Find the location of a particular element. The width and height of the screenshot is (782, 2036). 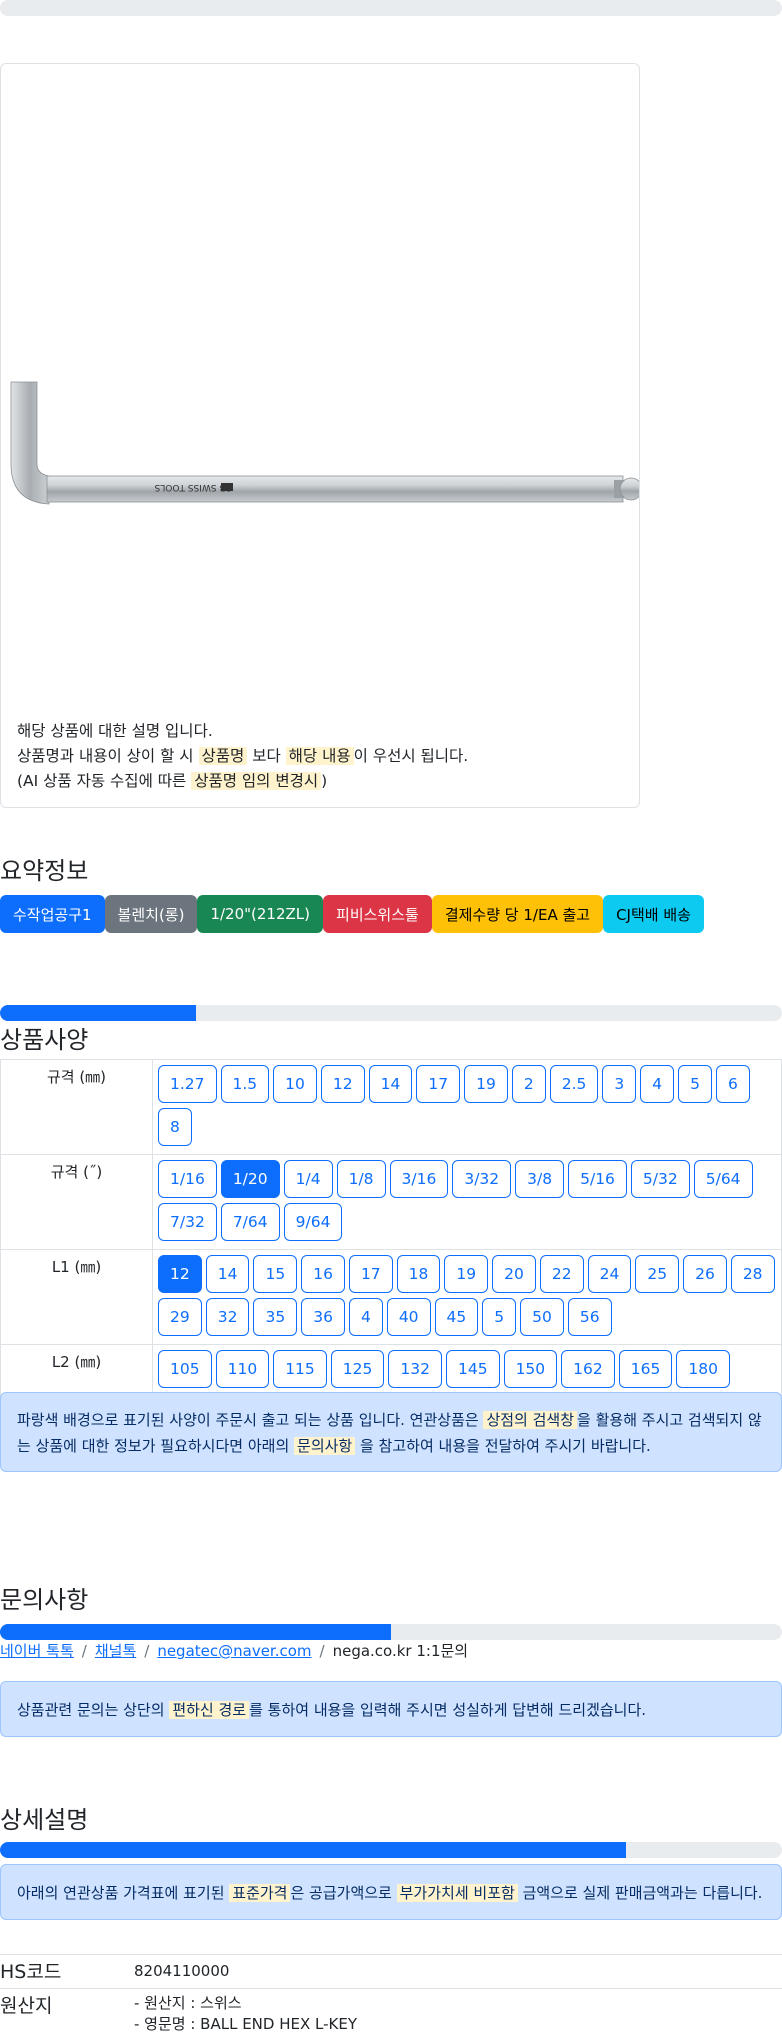

spec-option: 22 is located at coordinates (561, 1274).